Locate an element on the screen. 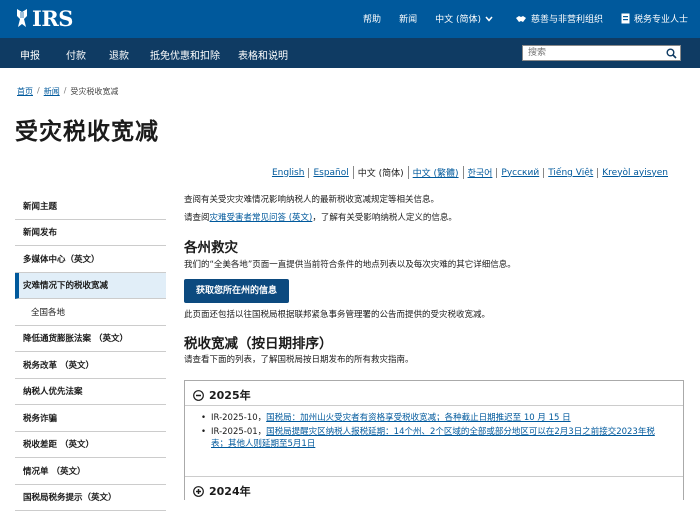 This screenshot has width=700, height=511. by-date-text: 请查看下面的列表，了解国税局按日期发布的所有救灾指南。 is located at coordinates (299, 360).